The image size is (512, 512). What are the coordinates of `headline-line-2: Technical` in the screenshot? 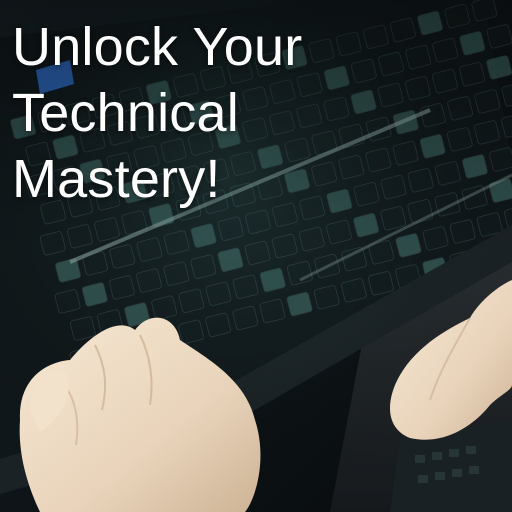 It's located at (125, 113).